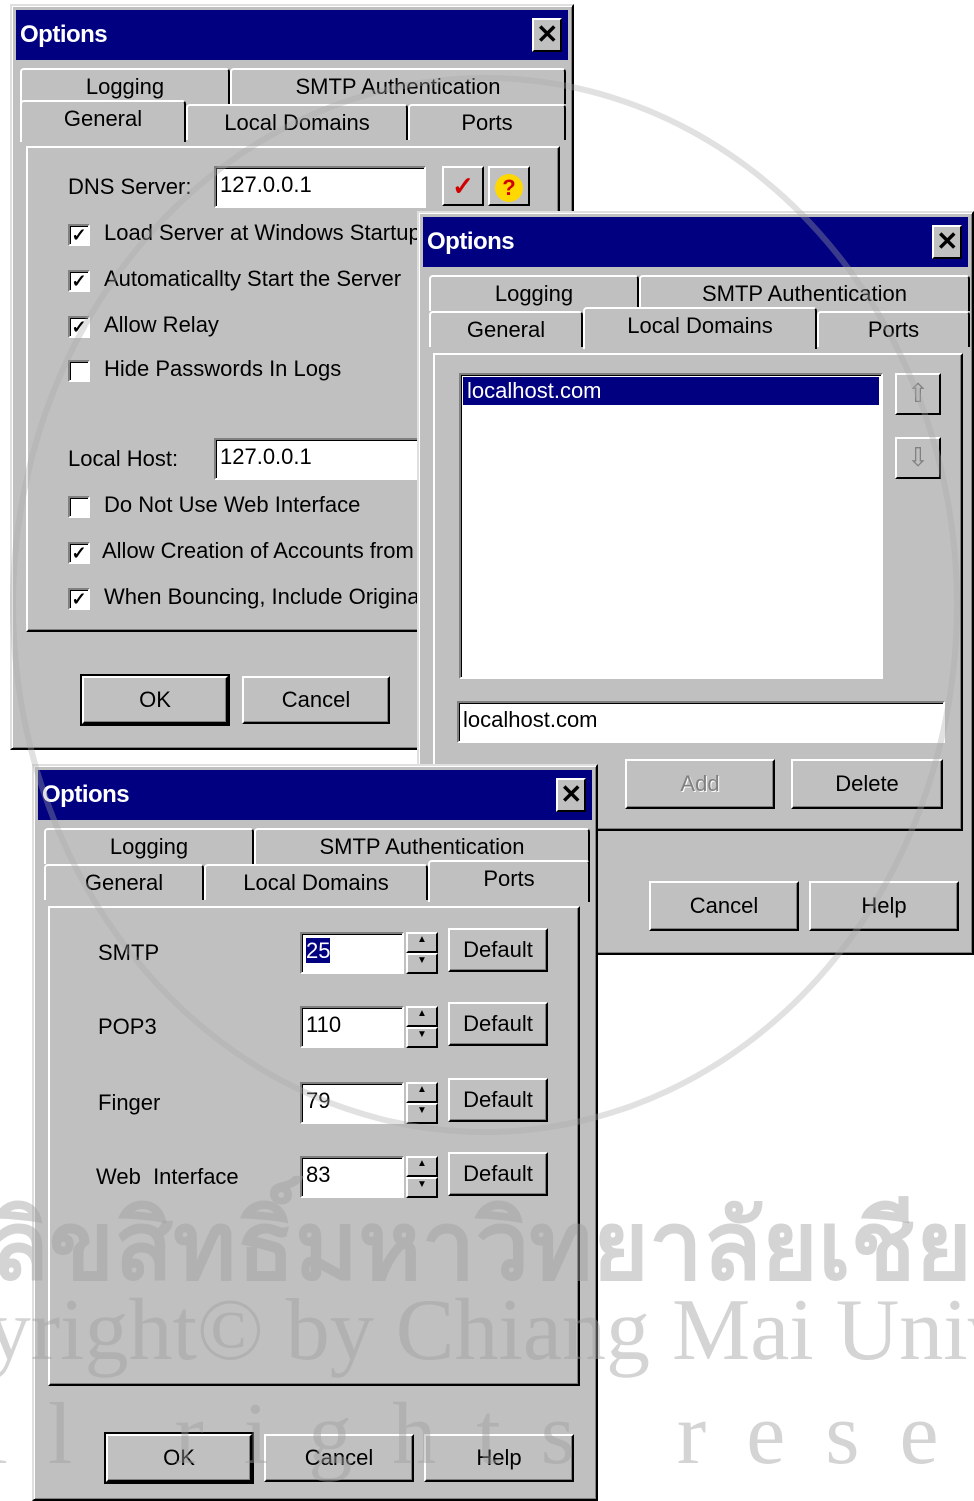  What do you see at coordinates (671, 526) in the screenshot?
I see `domain-list: localhost.com` at bounding box center [671, 526].